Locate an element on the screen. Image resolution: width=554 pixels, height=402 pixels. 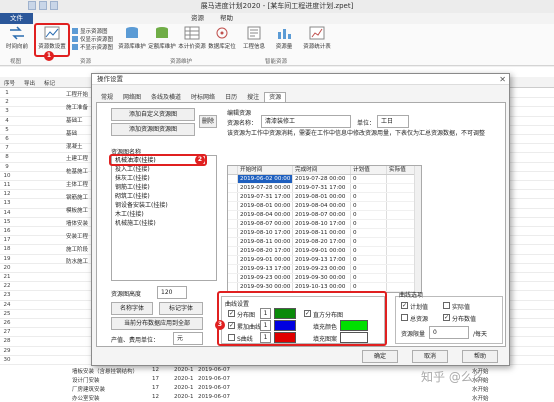
task-name-cell: 施工阶段 is located at coordinates (77, 249).